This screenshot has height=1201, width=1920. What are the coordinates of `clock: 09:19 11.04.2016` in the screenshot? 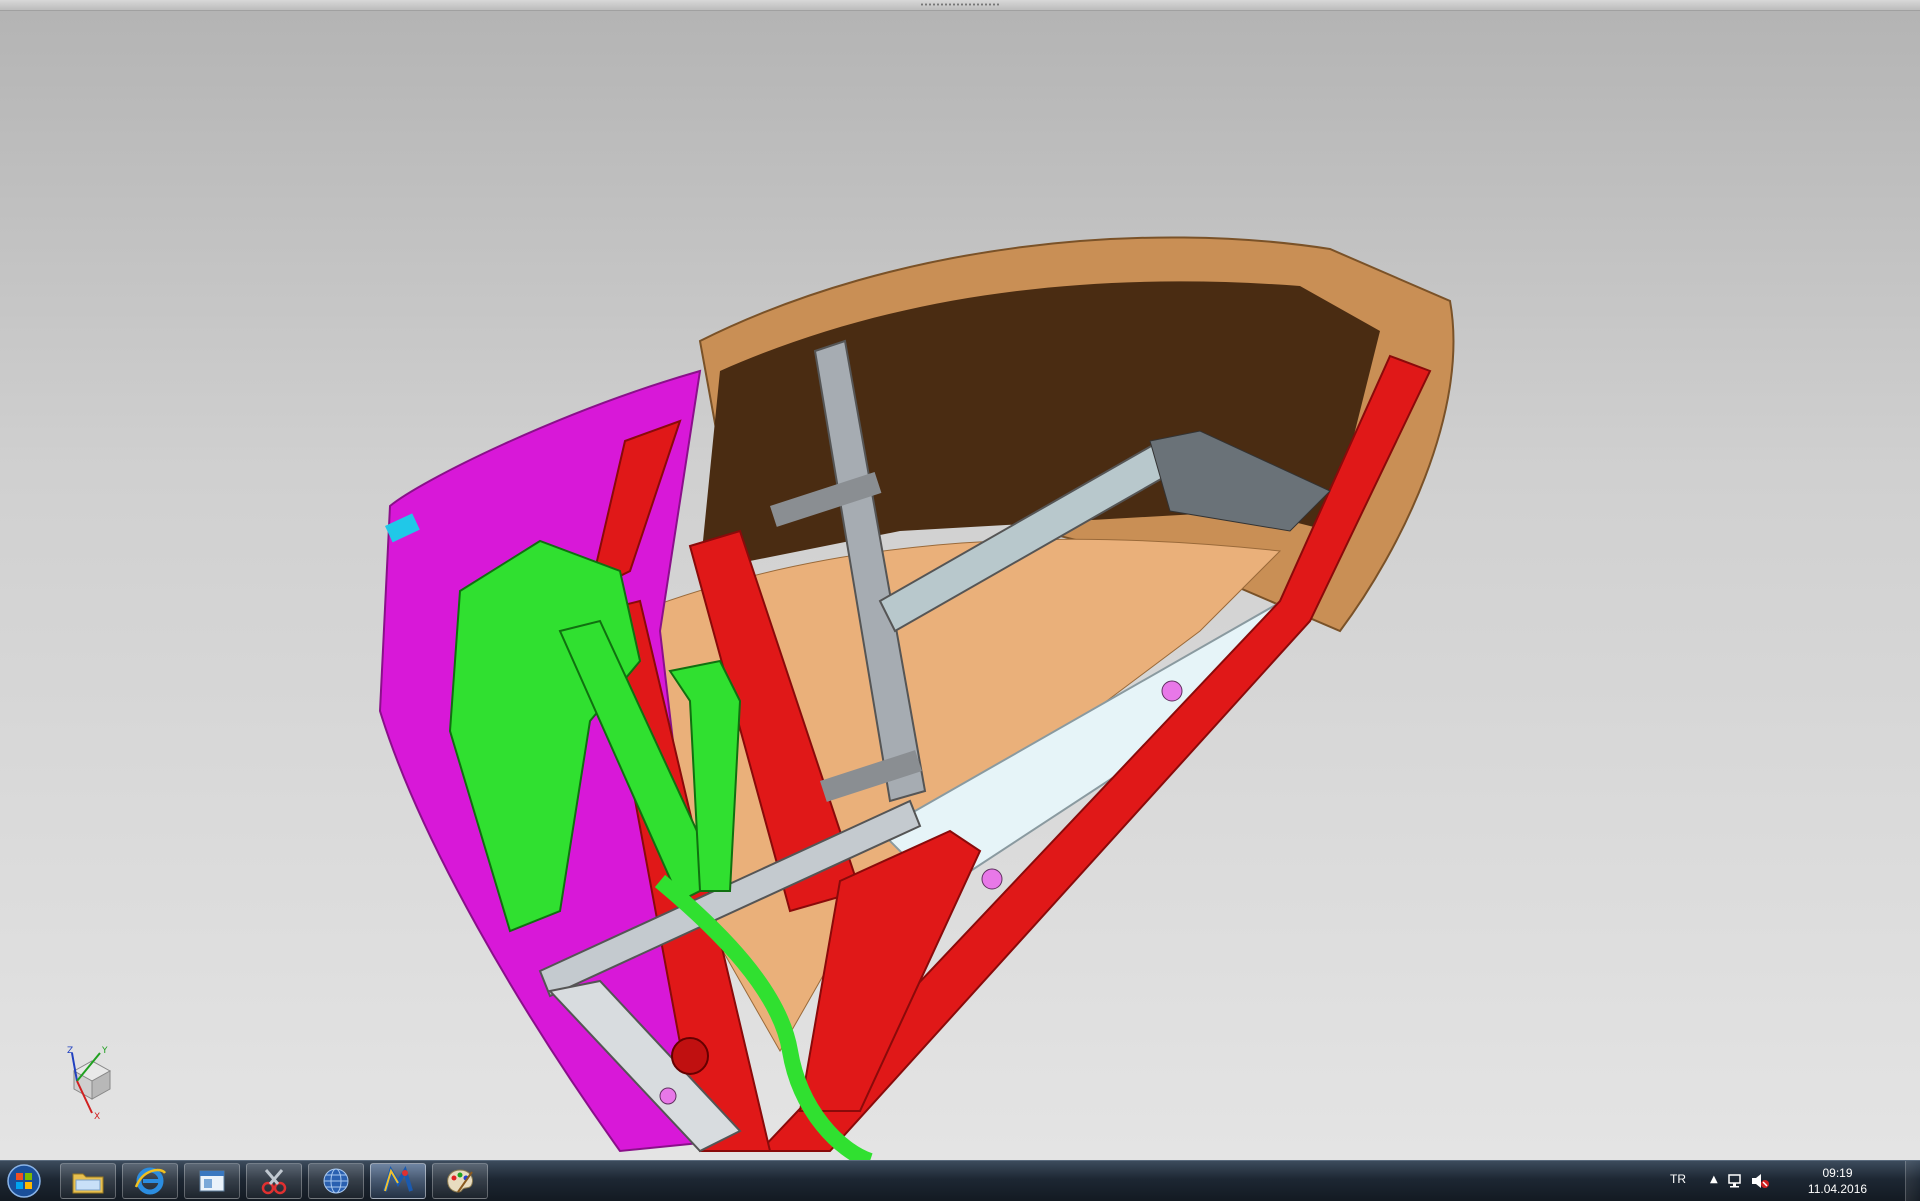 It's located at (1837, 1181).